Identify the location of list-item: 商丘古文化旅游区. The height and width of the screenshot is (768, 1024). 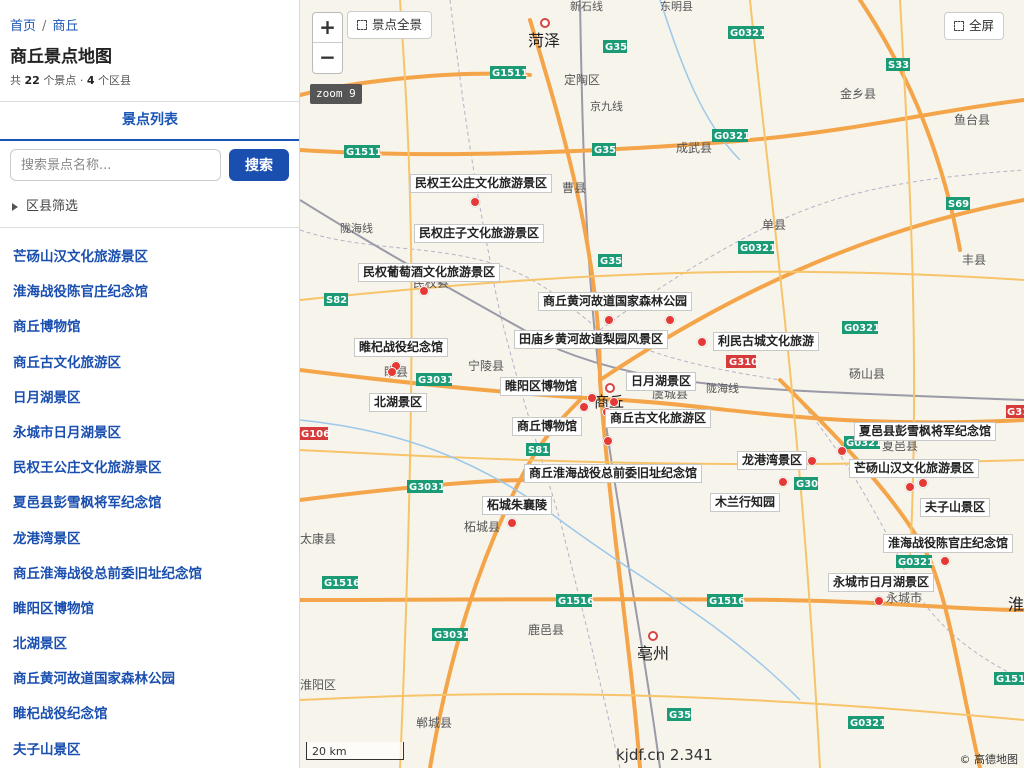
(149, 363).